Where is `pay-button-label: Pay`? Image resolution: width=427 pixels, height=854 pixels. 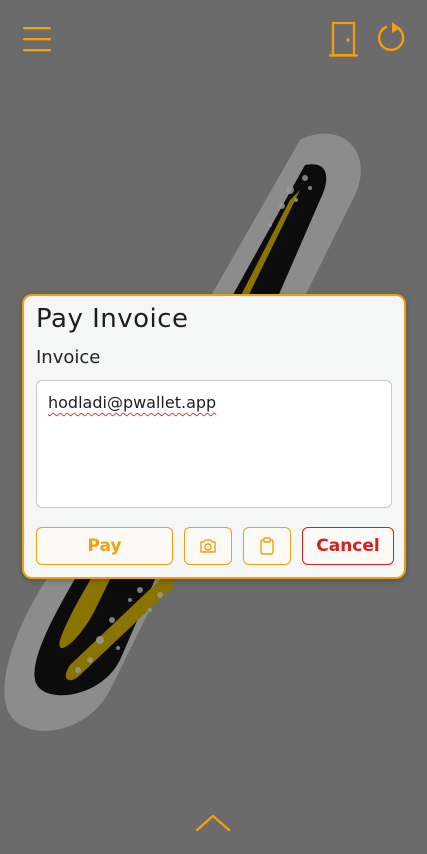 pay-button-label: Pay is located at coordinates (104, 546).